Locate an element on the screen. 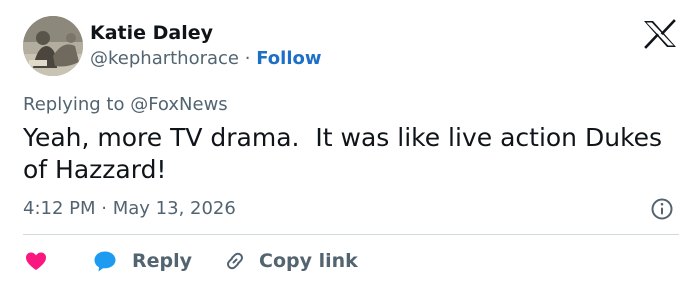 The height and width of the screenshot is (287, 700). reply-label: Reply is located at coordinates (162, 261).